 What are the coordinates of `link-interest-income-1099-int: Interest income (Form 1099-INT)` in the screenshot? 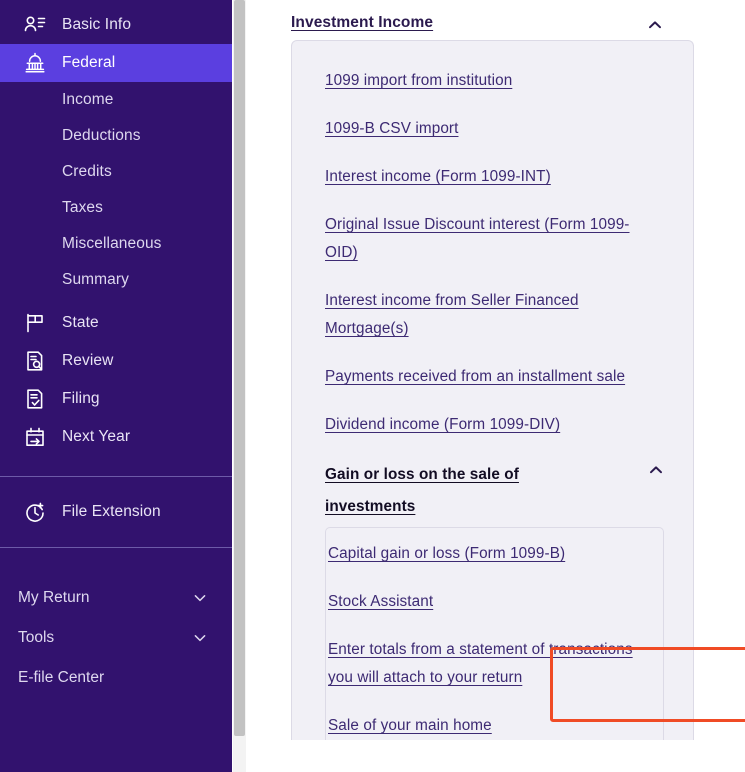 It's located at (491, 177).